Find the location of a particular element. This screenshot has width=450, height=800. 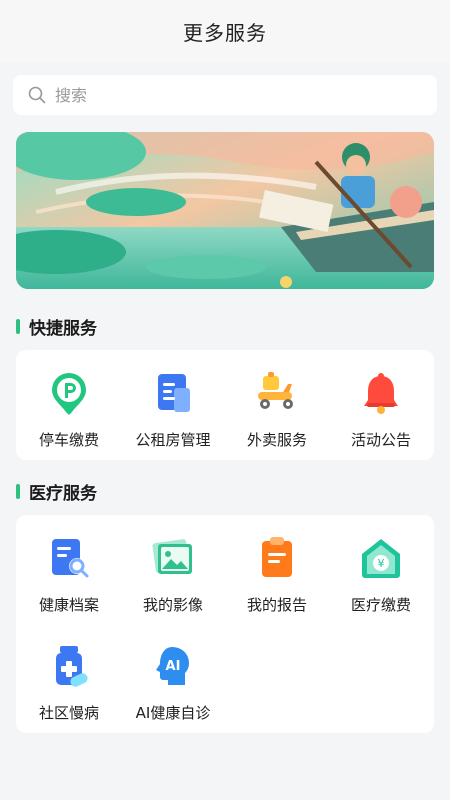

report-clipboard-icon is located at coordinates (277, 557).